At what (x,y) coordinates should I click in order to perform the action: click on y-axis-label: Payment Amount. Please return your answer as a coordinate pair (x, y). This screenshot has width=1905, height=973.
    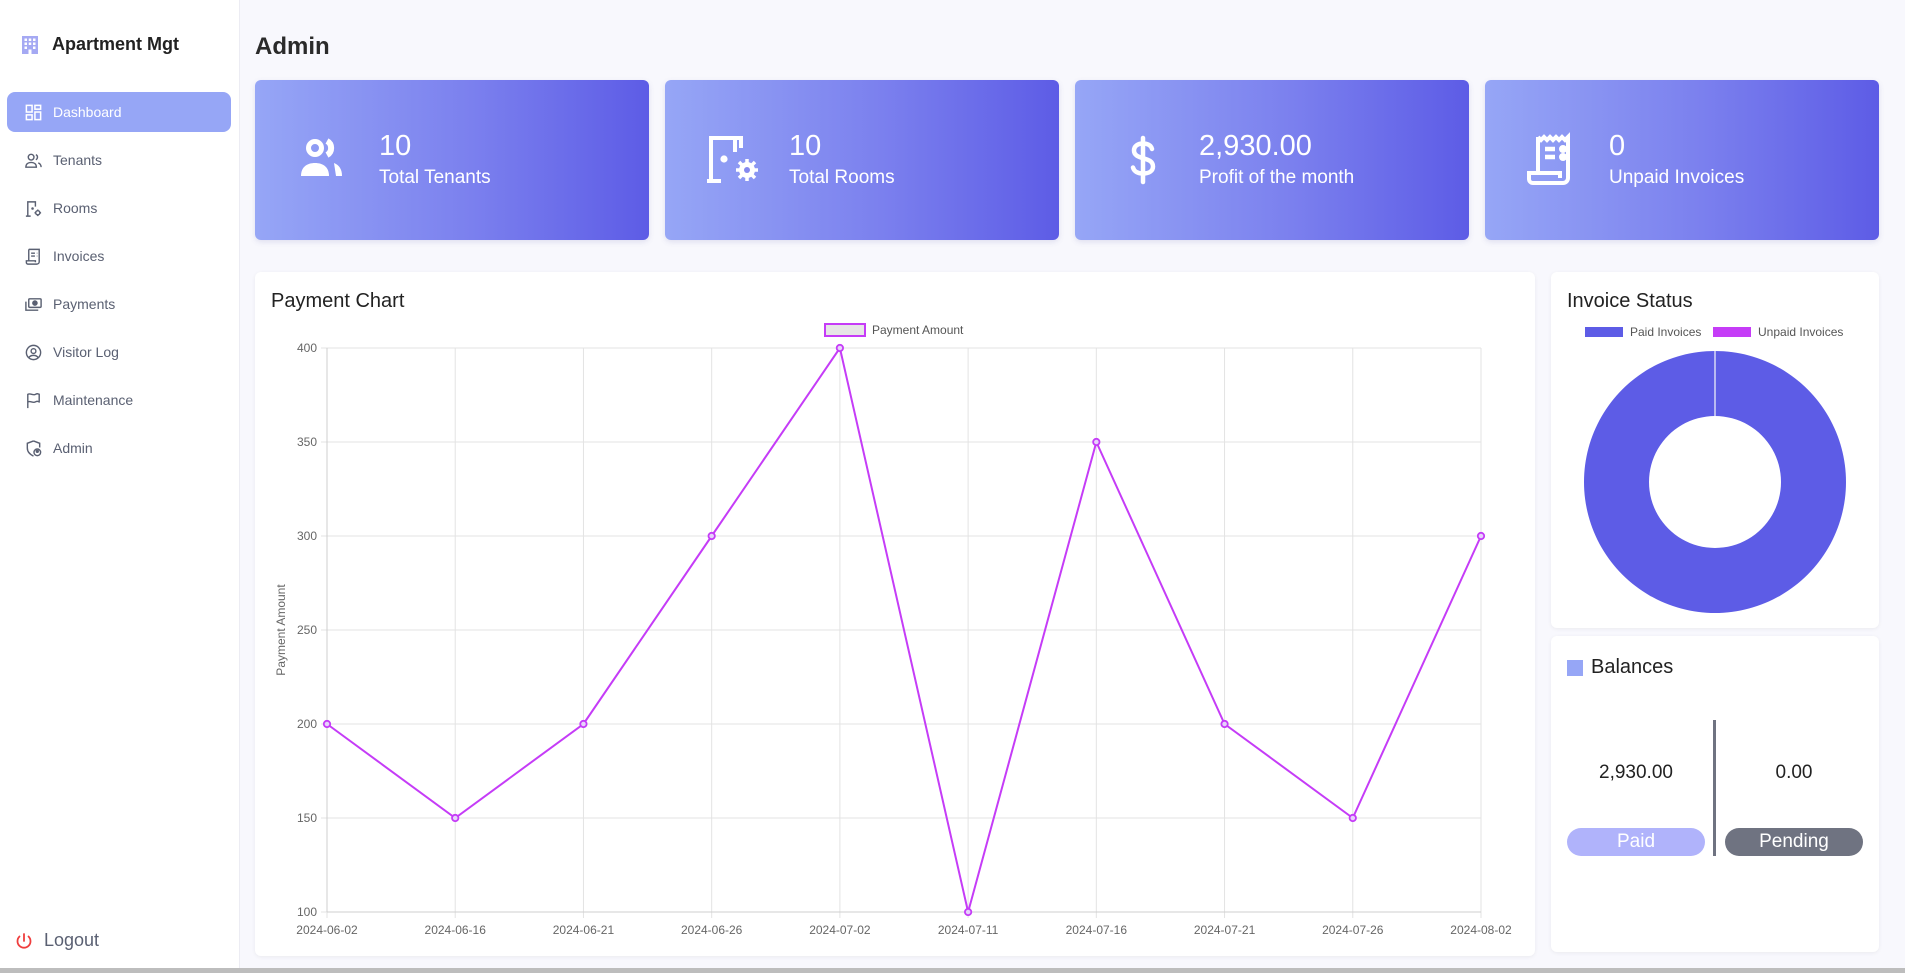
    Looking at the image, I should click on (281, 630).